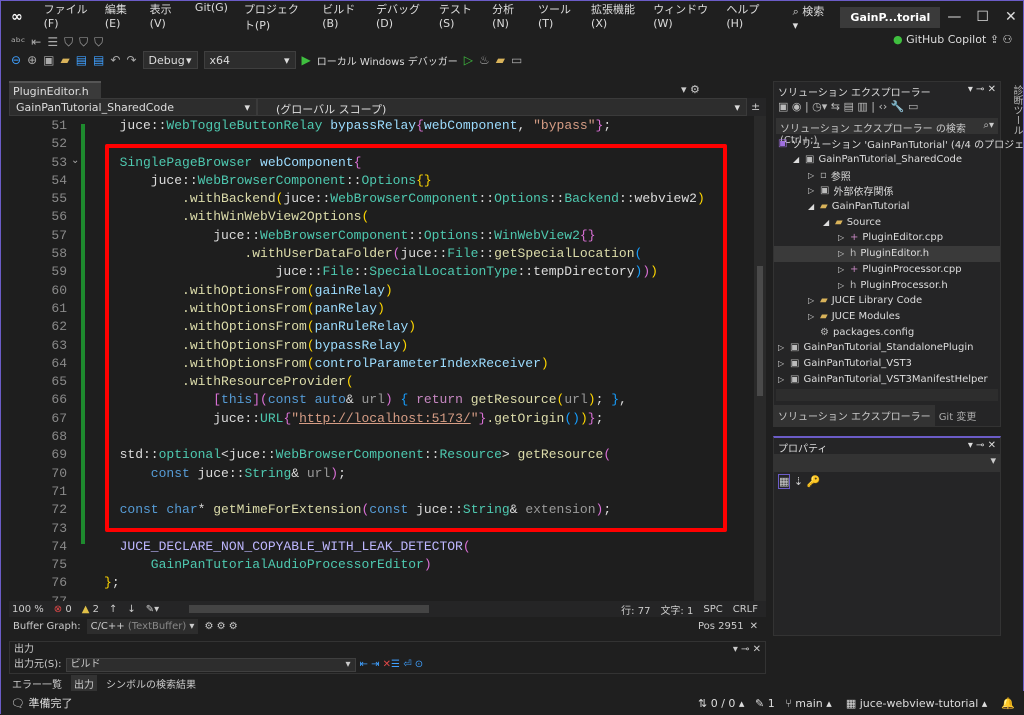  Describe the element at coordinates (1014, 141) in the screenshot. I see `diagnostic-tools-tab: 診断ツール` at that location.